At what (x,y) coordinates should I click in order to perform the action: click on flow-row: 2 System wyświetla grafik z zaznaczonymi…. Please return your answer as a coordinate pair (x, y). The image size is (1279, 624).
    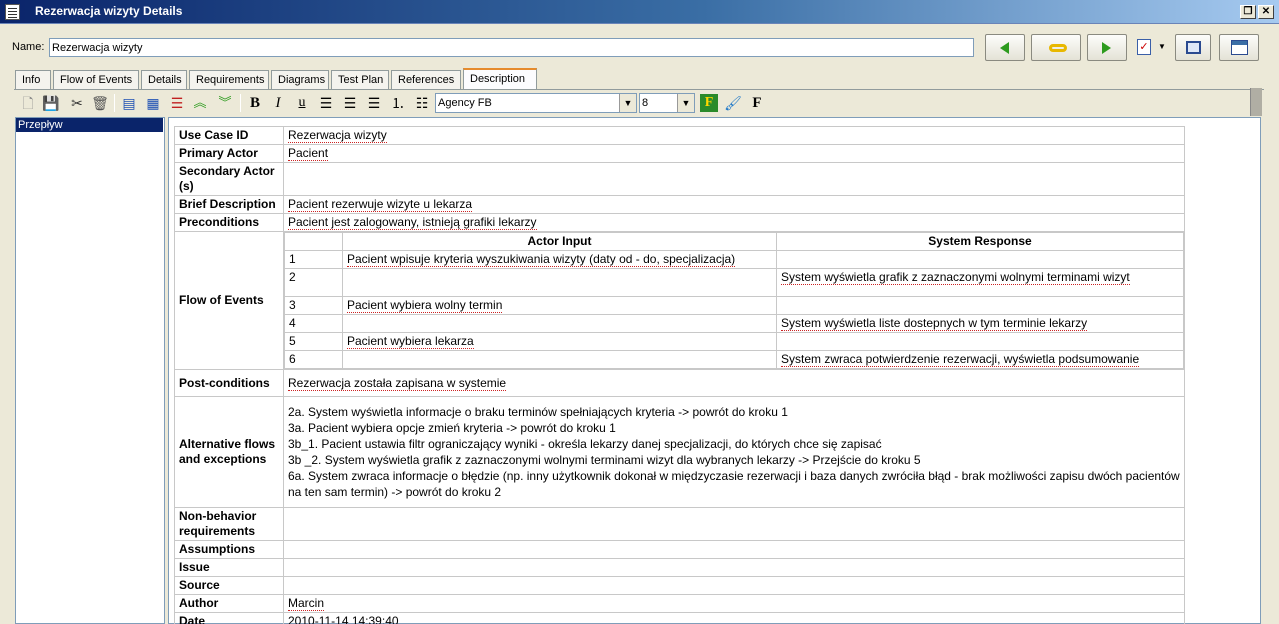
    Looking at the image, I should click on (734, 282).